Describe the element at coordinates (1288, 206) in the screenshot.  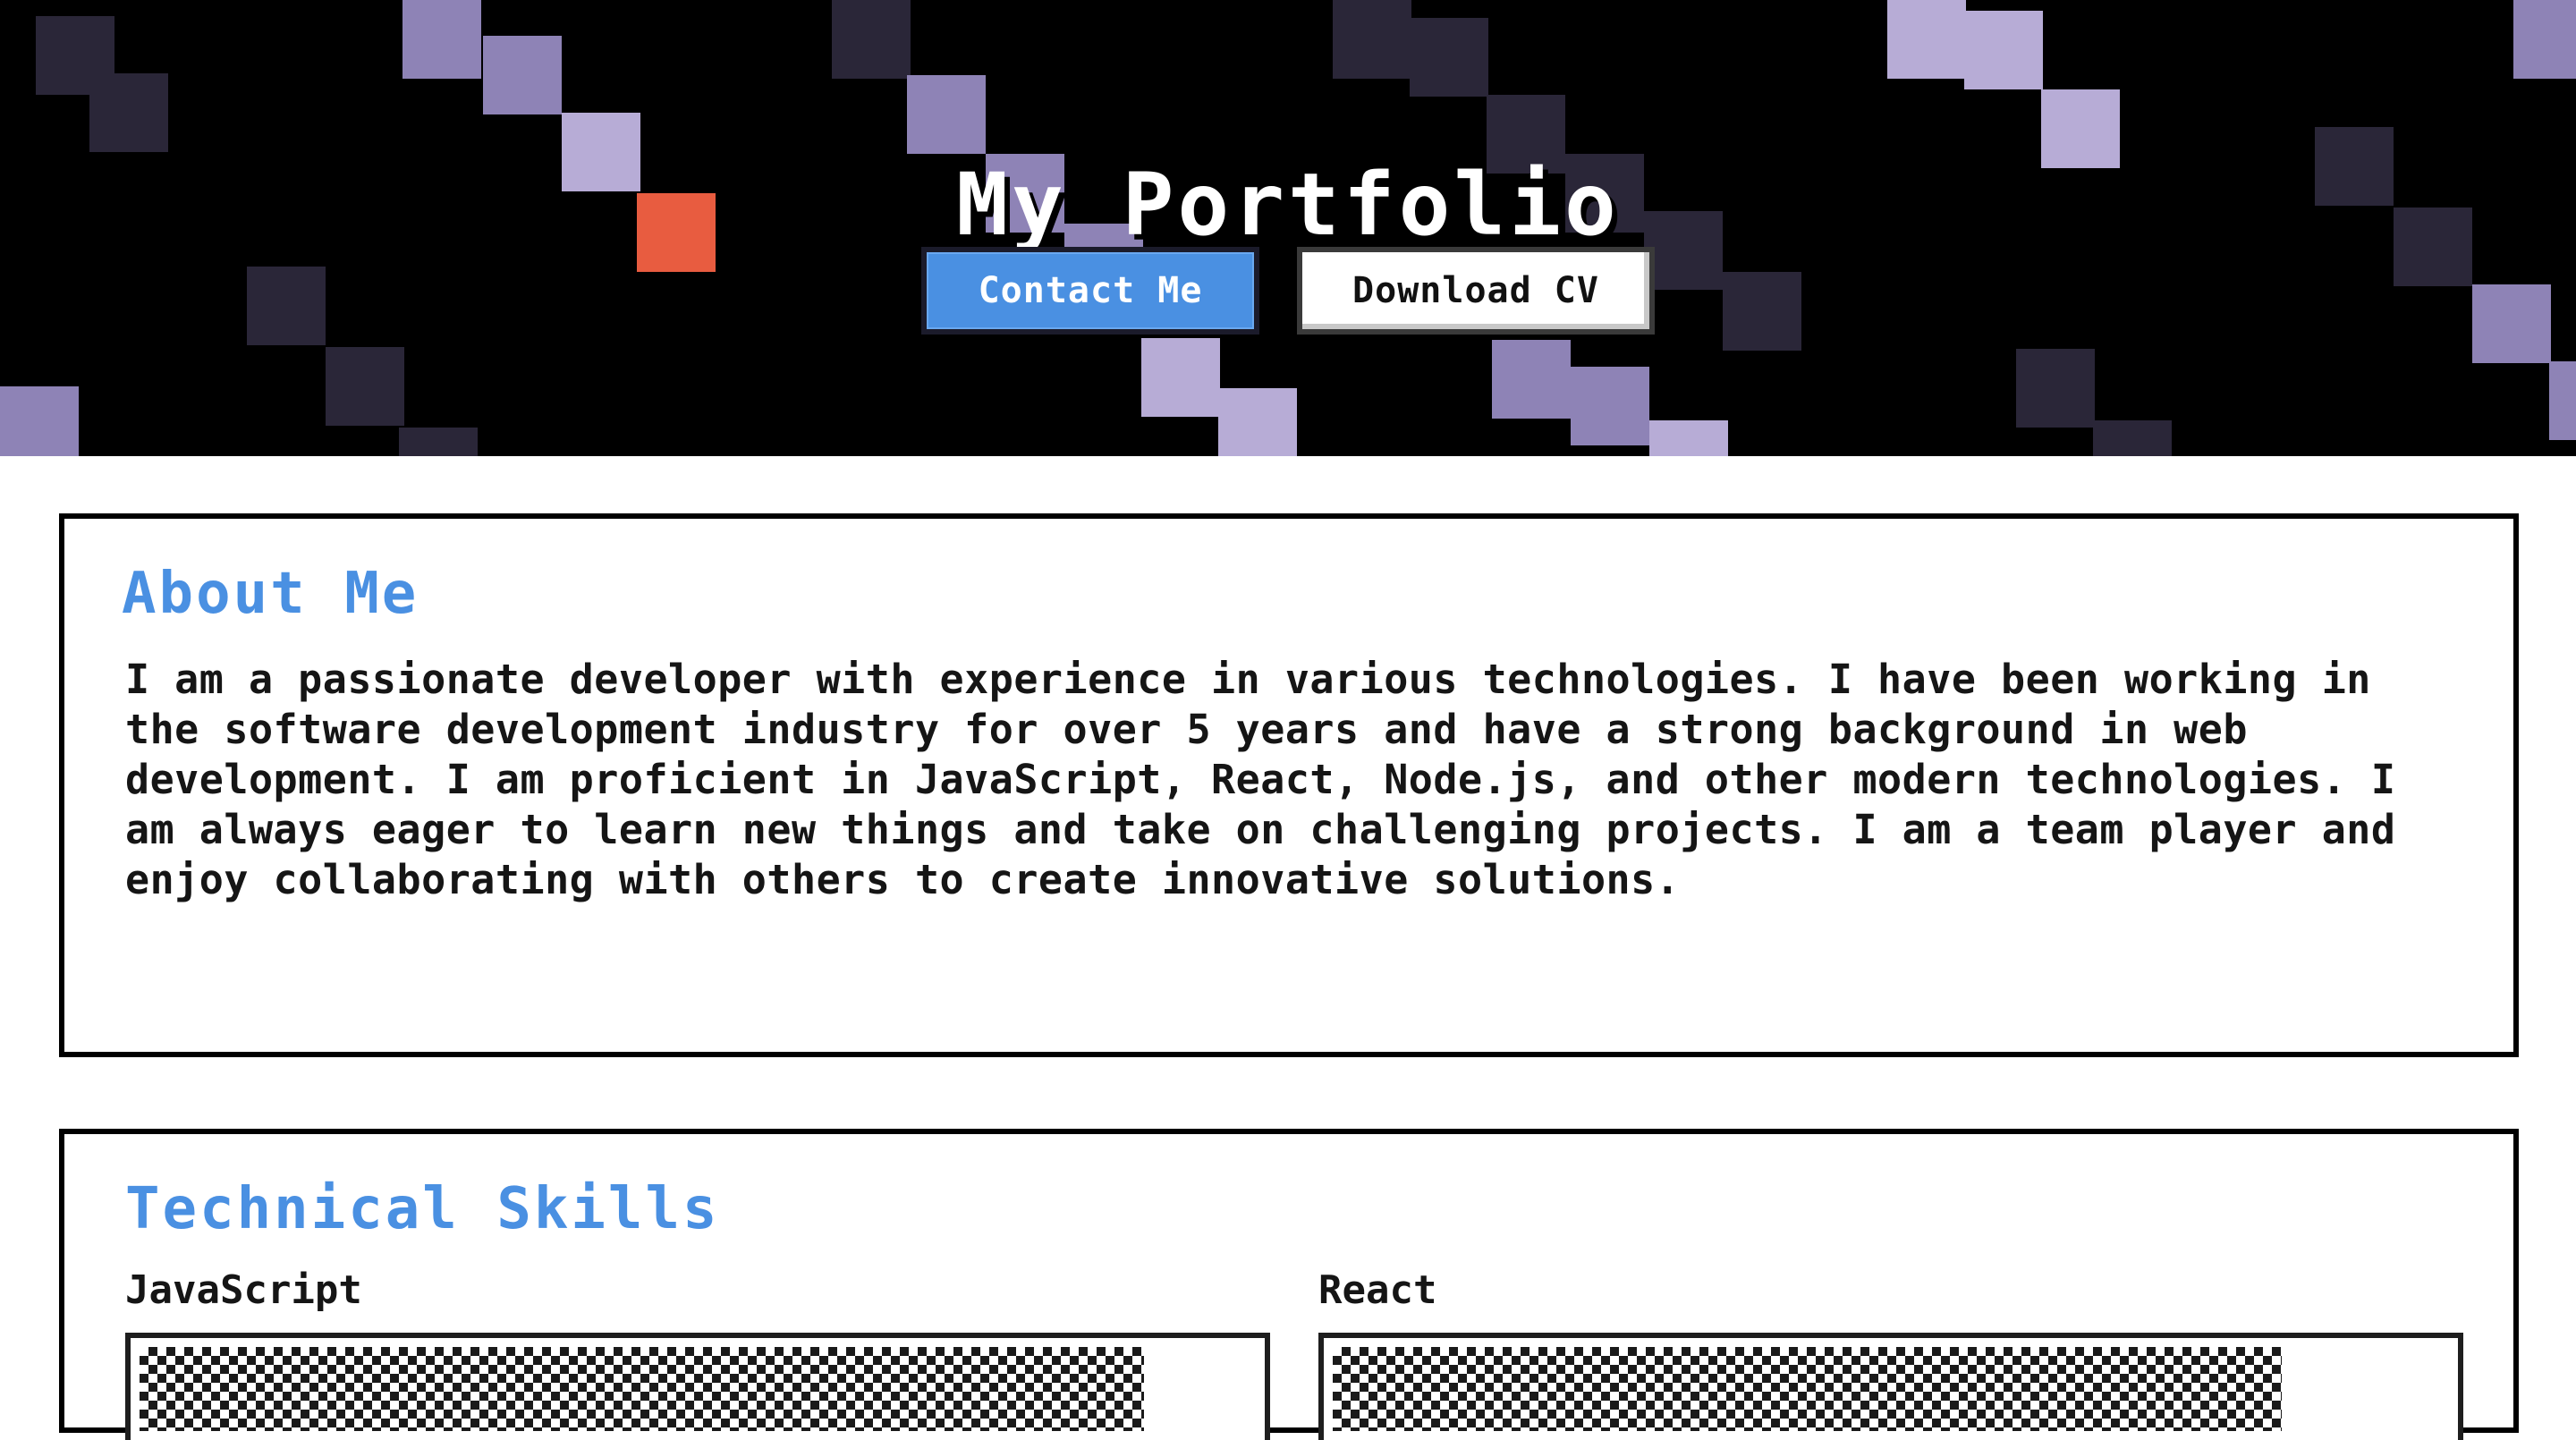
I see `page-title: My Portfolio` at that location.